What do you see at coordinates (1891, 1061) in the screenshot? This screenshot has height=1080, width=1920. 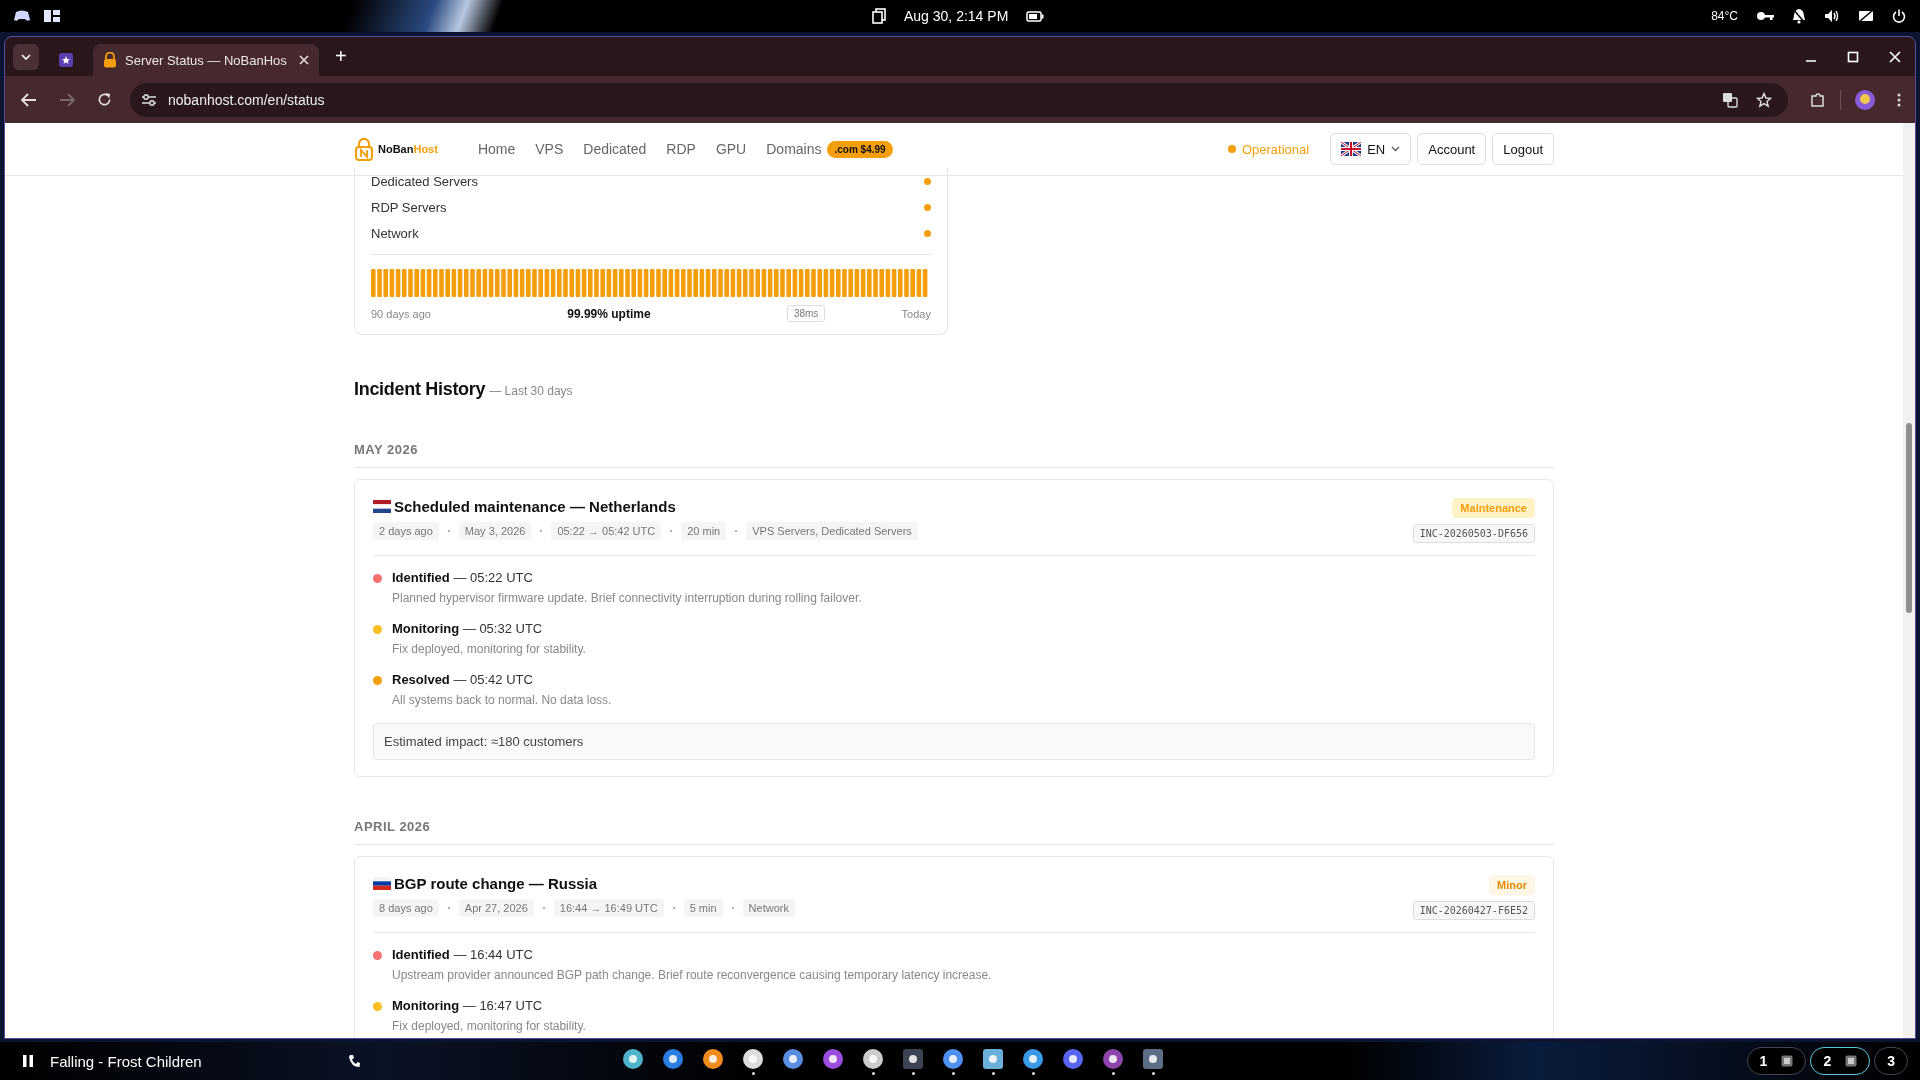 I see `workspace-button: 3` at bounding box center [1891, 1061].